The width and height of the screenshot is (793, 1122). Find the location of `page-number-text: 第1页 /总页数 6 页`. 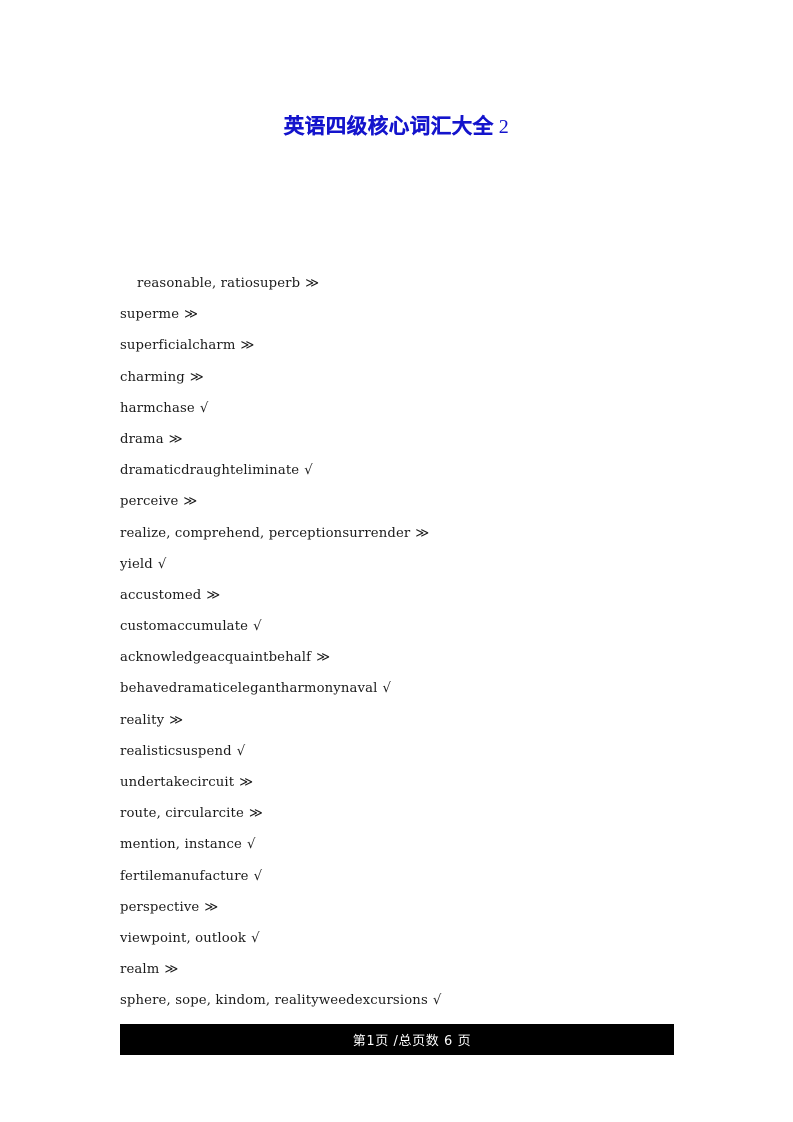

page-number-text: 第1页 /总页数 6 页 is located at coordinates (412, 1041).